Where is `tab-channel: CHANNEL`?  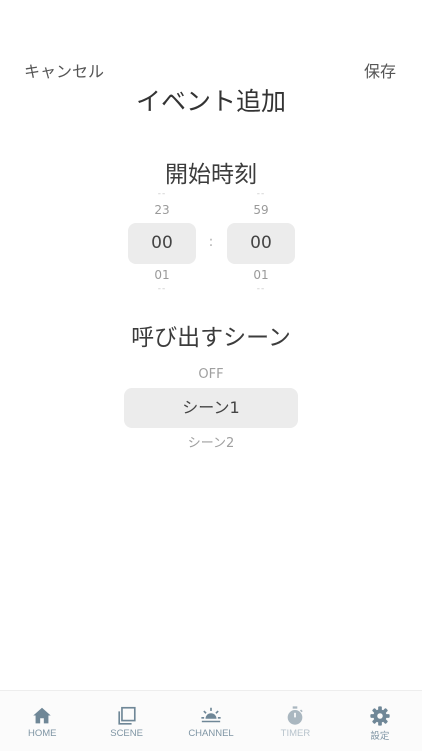
tab-channel: CHANNEL is located at coordinates (211, 721).